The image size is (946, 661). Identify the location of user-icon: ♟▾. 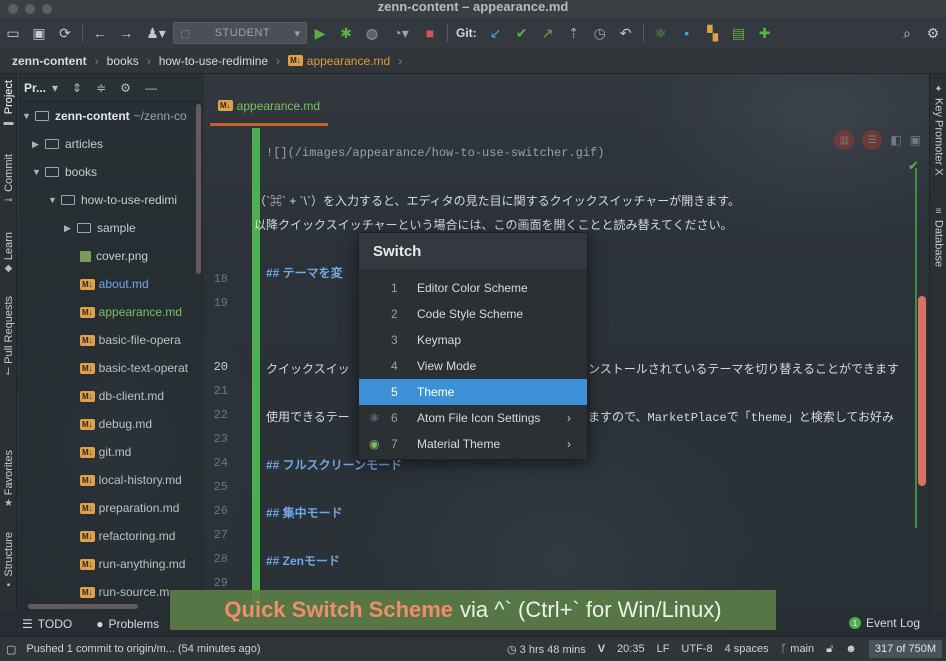
(156, 33).